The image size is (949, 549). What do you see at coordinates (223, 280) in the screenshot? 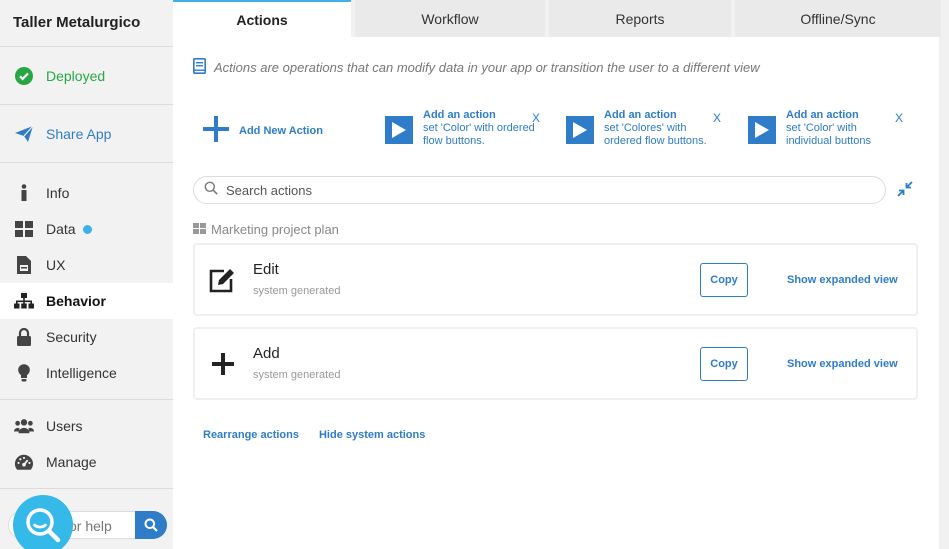
I see `edit-icon` at bounding box center [223, 280].